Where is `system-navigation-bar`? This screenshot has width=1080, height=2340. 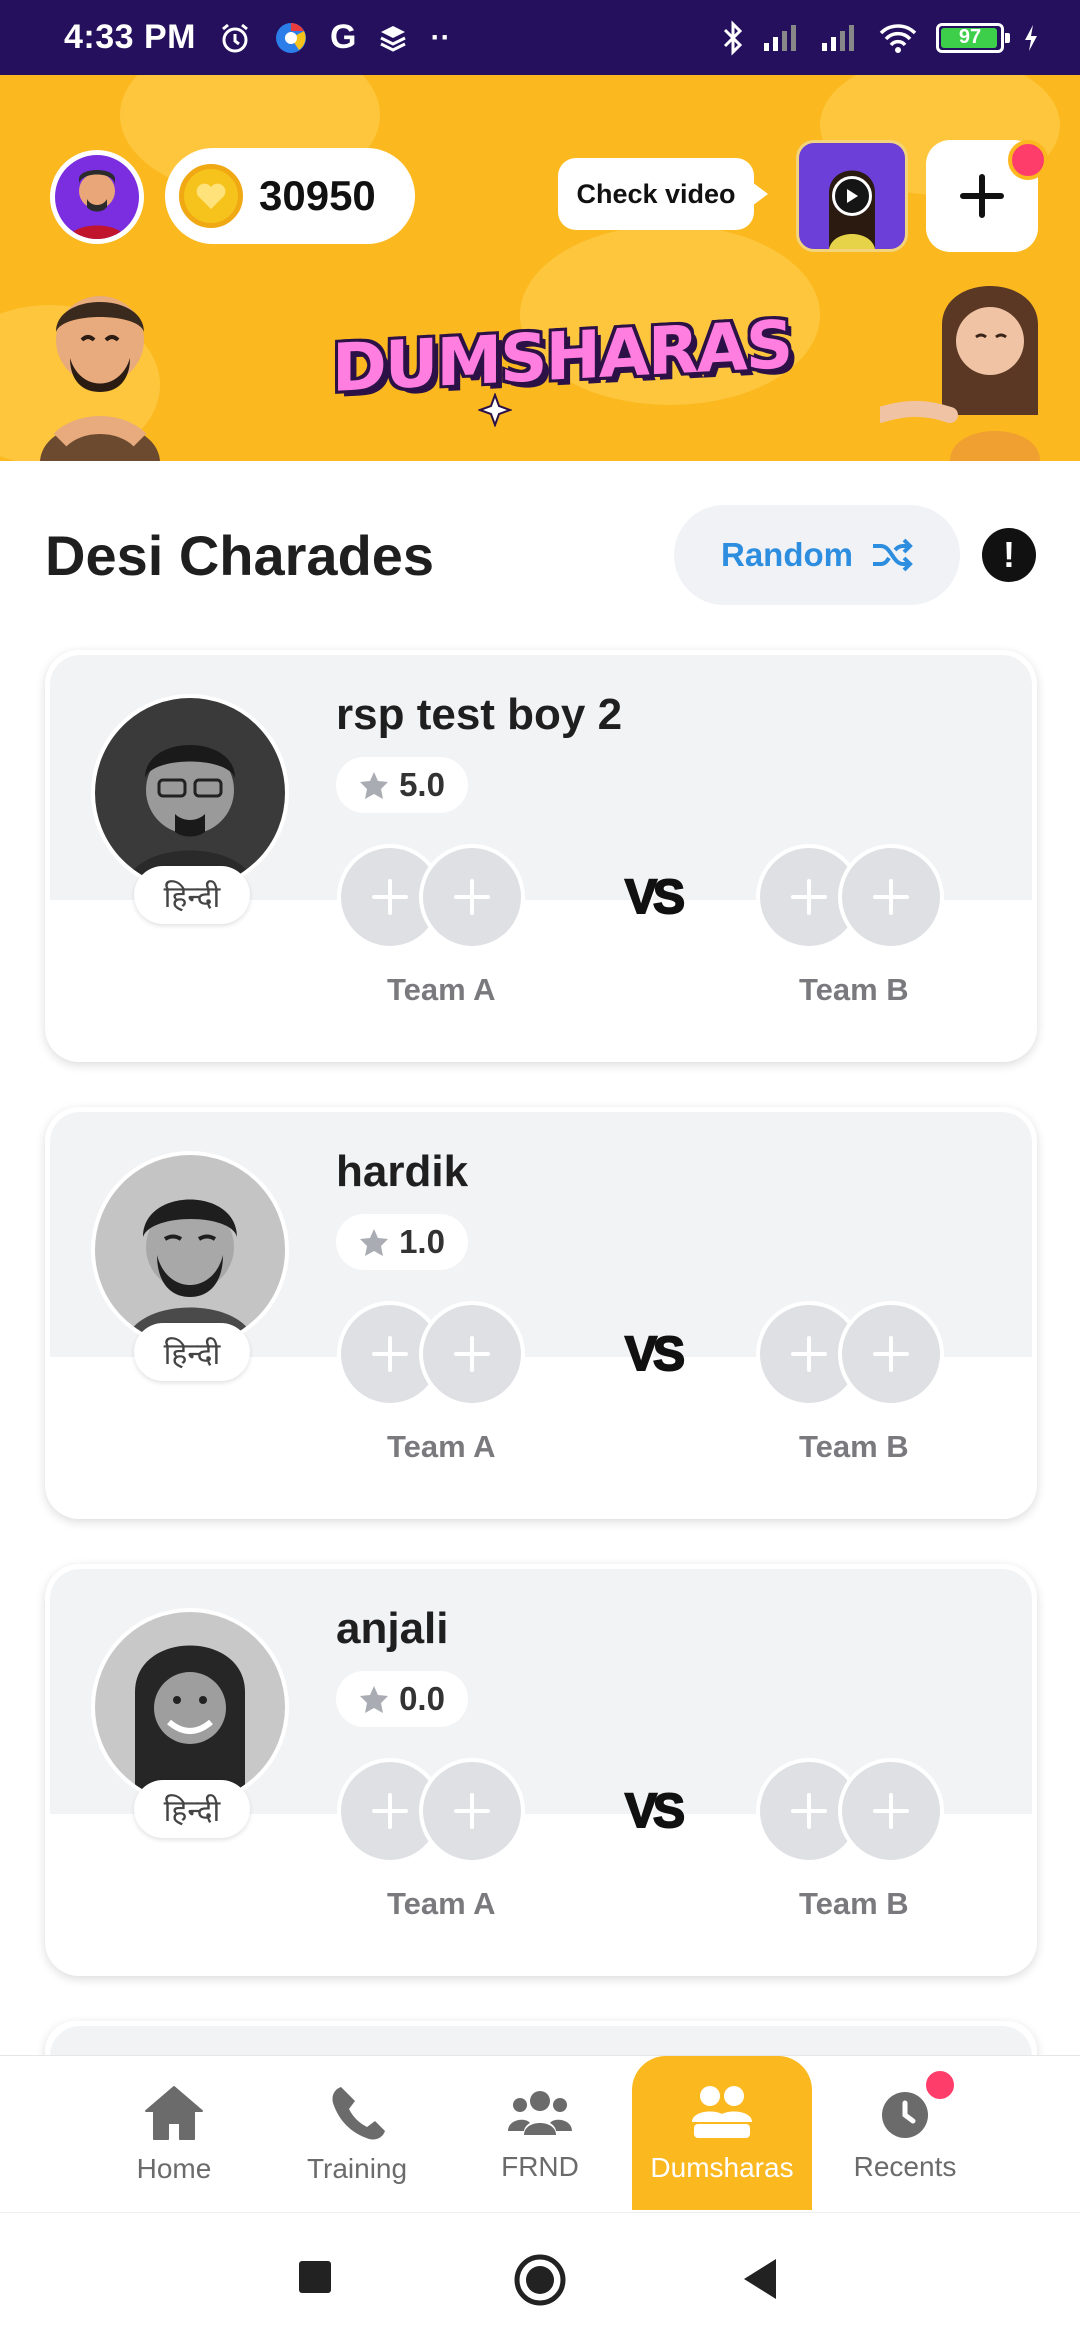 system-navigation-bar is located at coordinates (540, 2276).